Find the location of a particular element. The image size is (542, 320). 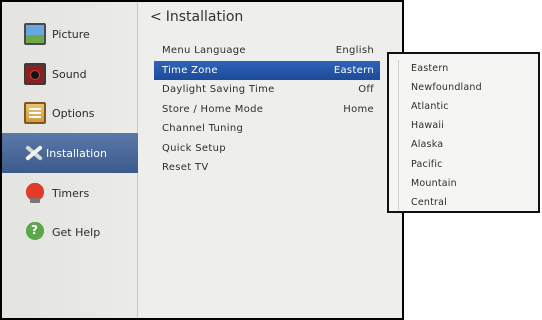

sidebar-item-sound: Sound is located at coordinates (70, 74).